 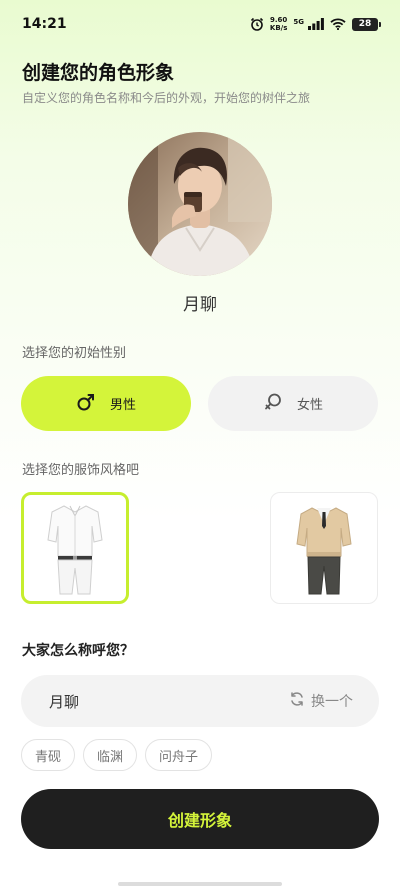 What do you see at coordinates (278, 20) in the screenshot?
I see `net-speed-value: 9.60` at bounding box center [278, 20].